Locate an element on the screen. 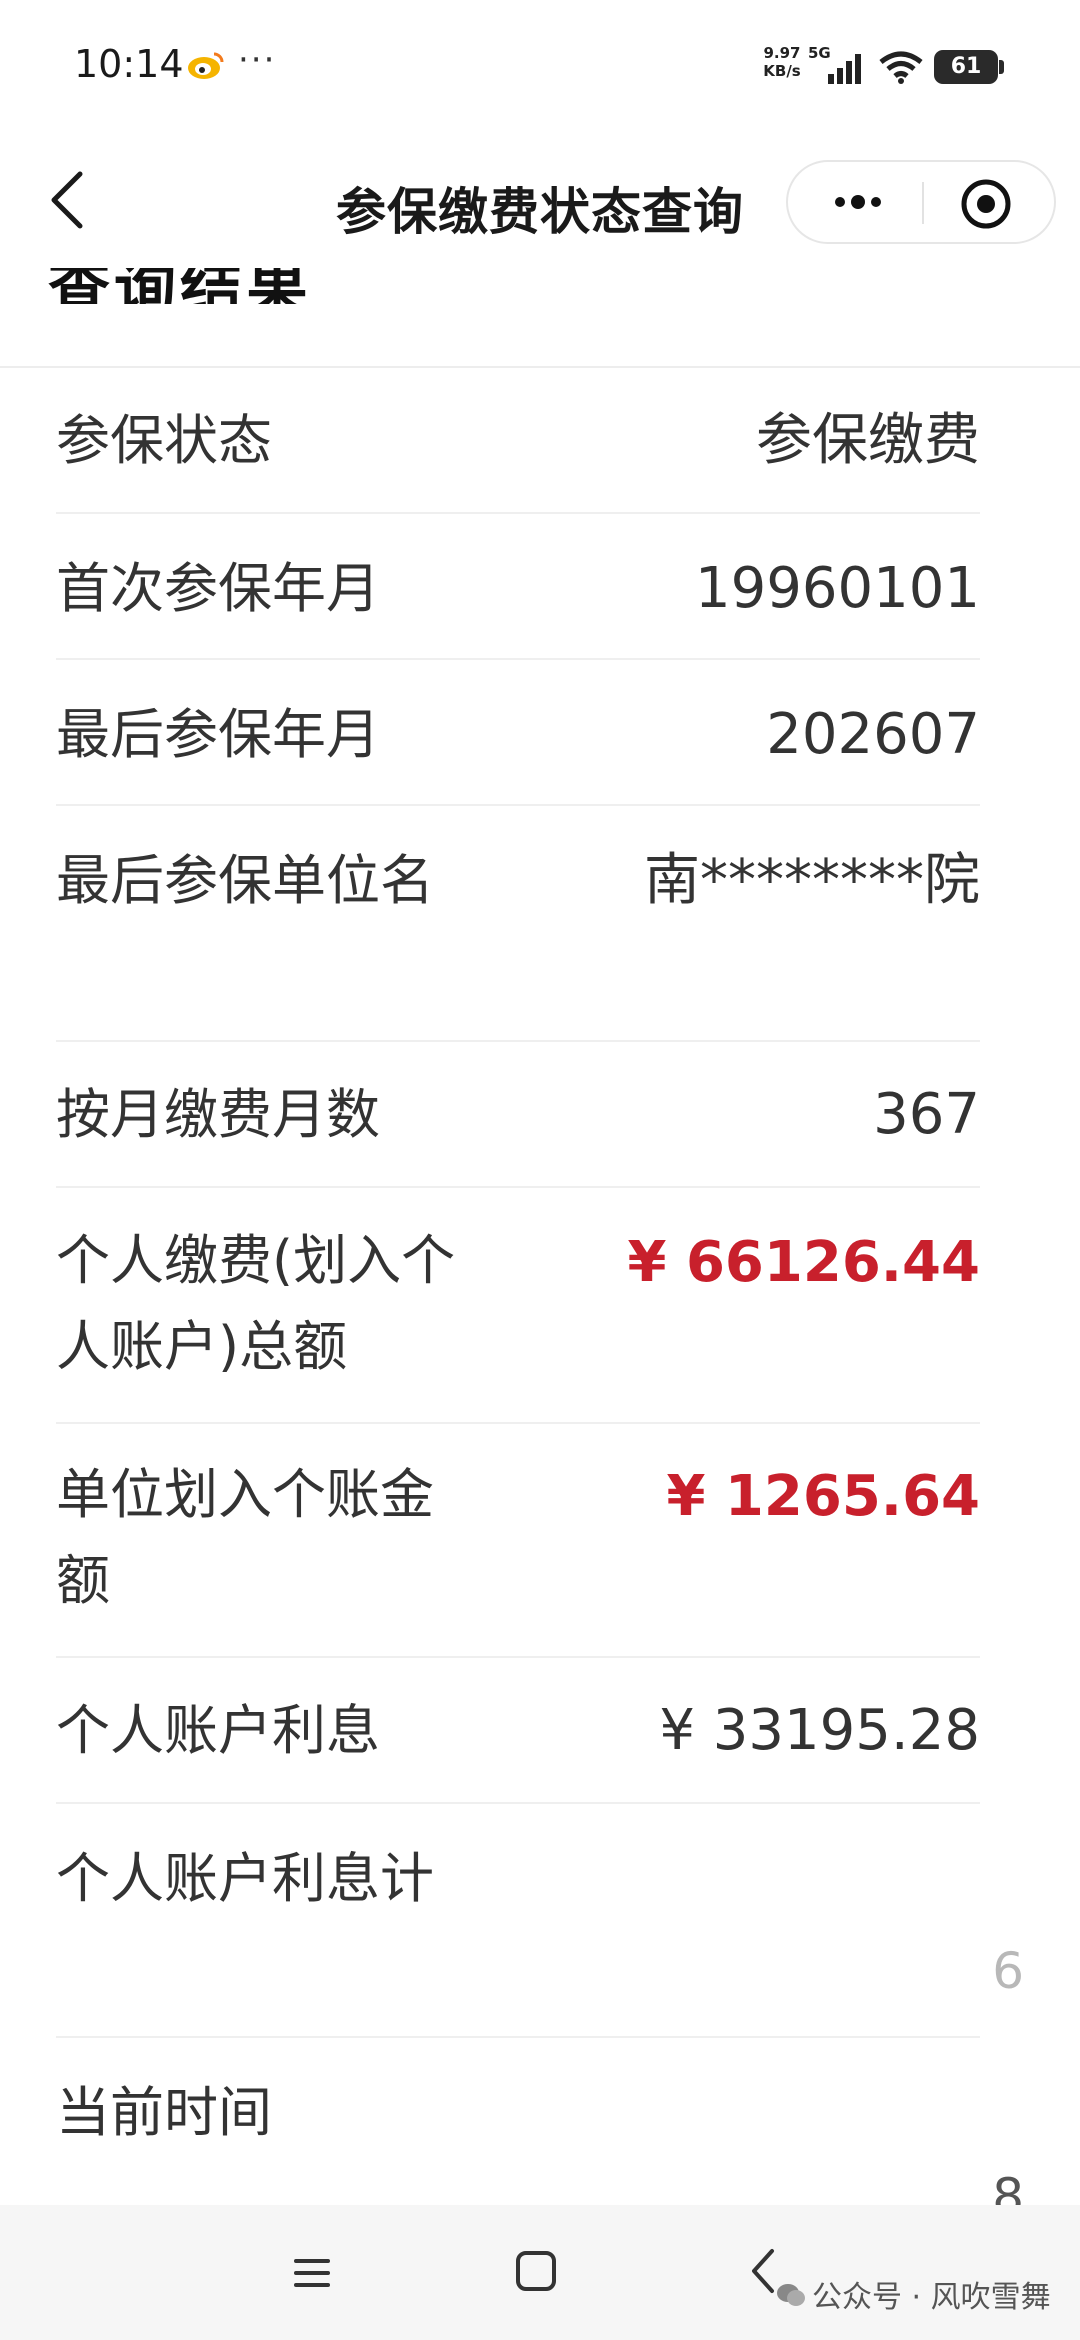  row-label: 当前时间 is located at coordinates (164, 2112).